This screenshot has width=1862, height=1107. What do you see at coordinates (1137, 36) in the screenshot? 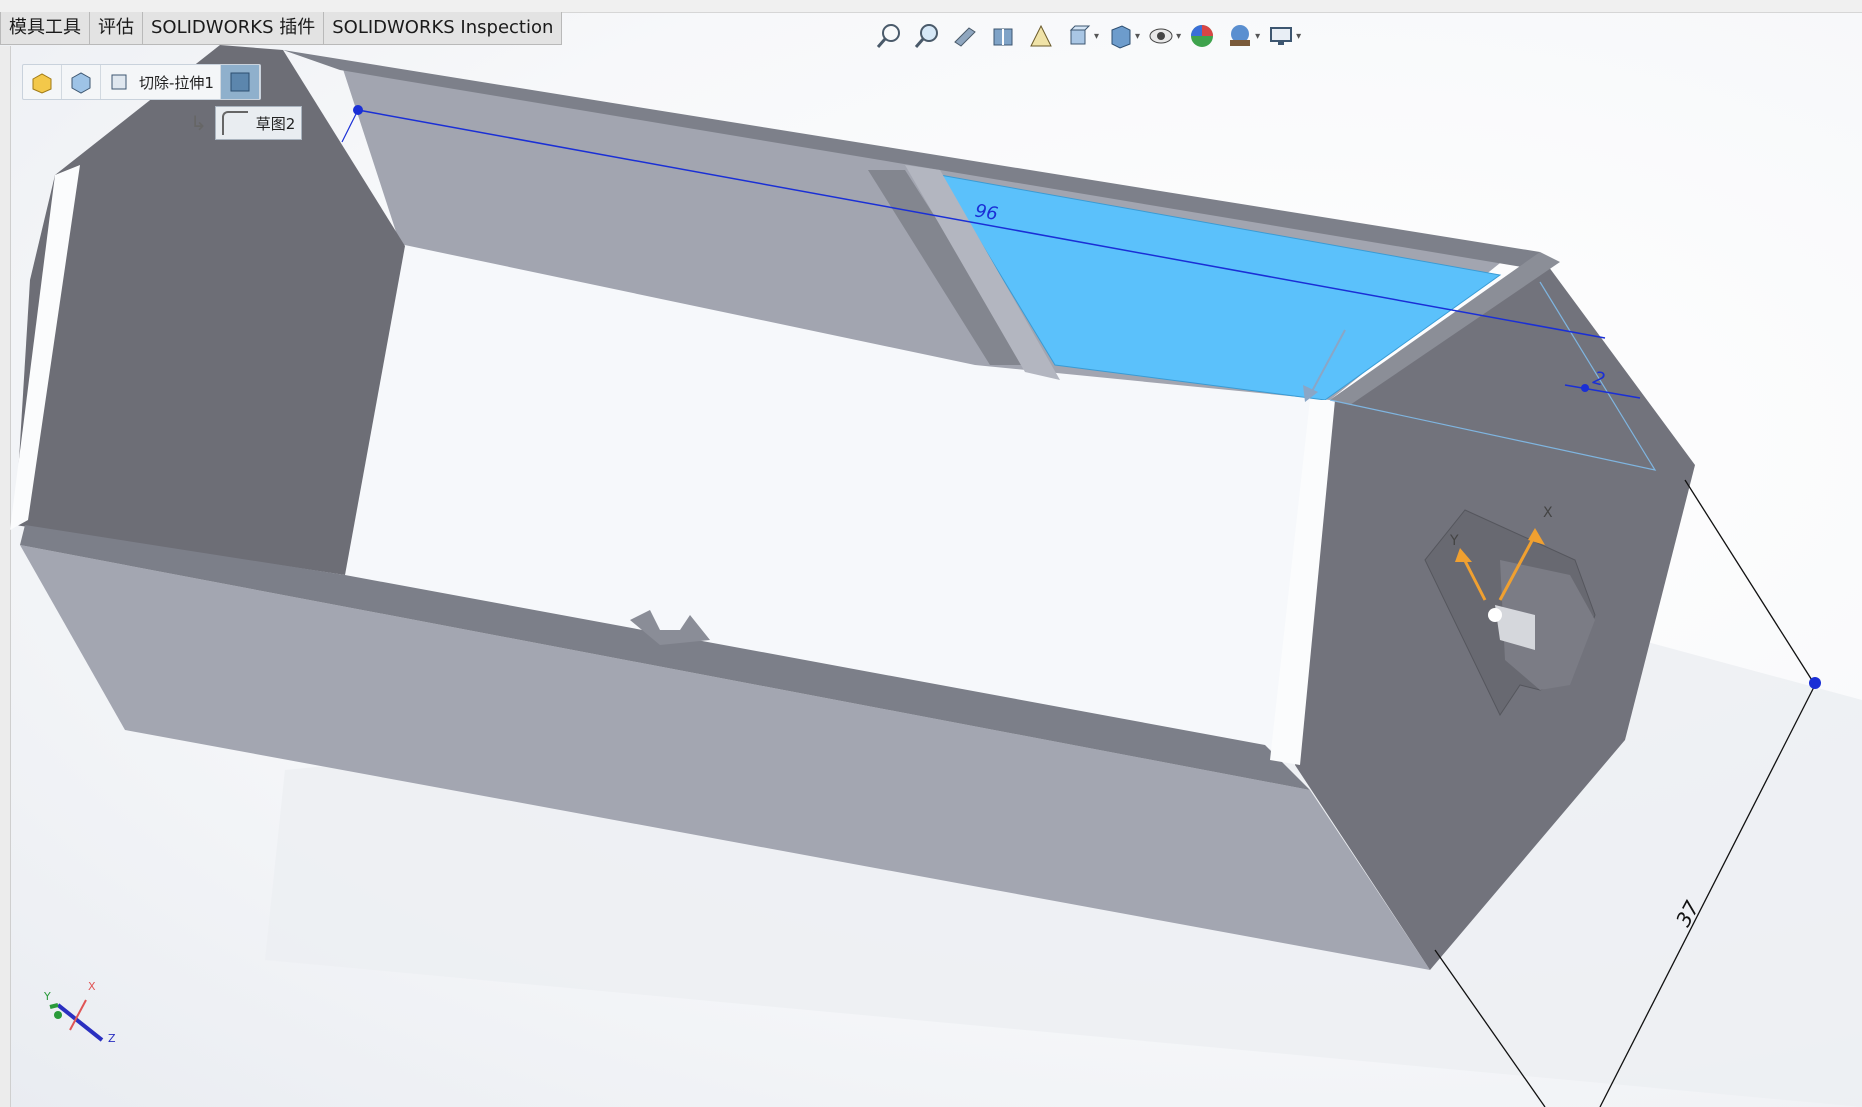
I see `display-style-dropdown: ▾` at bounding box center [1137, 36].